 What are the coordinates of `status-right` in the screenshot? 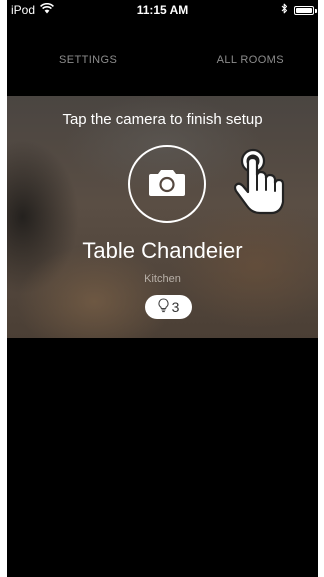 It's located at (299, 10).